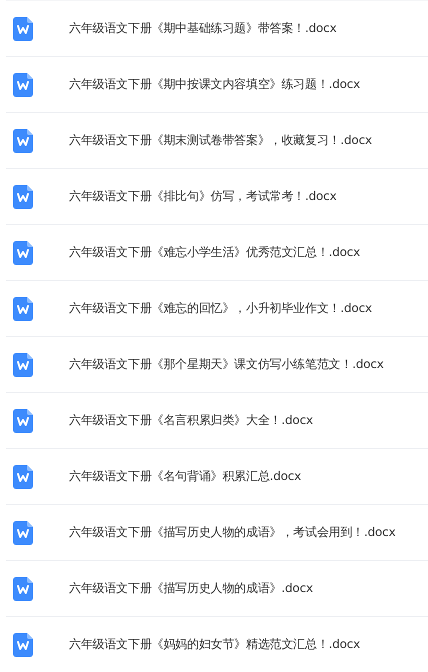 The image size is (428, 672). What do you see at coordinates (214, 644) in the screenshot?
I see `file-name-link: 六年级语文下册《妈妈的妇女节》精选范文汇总！.docx` at bounding box center [214, 644].